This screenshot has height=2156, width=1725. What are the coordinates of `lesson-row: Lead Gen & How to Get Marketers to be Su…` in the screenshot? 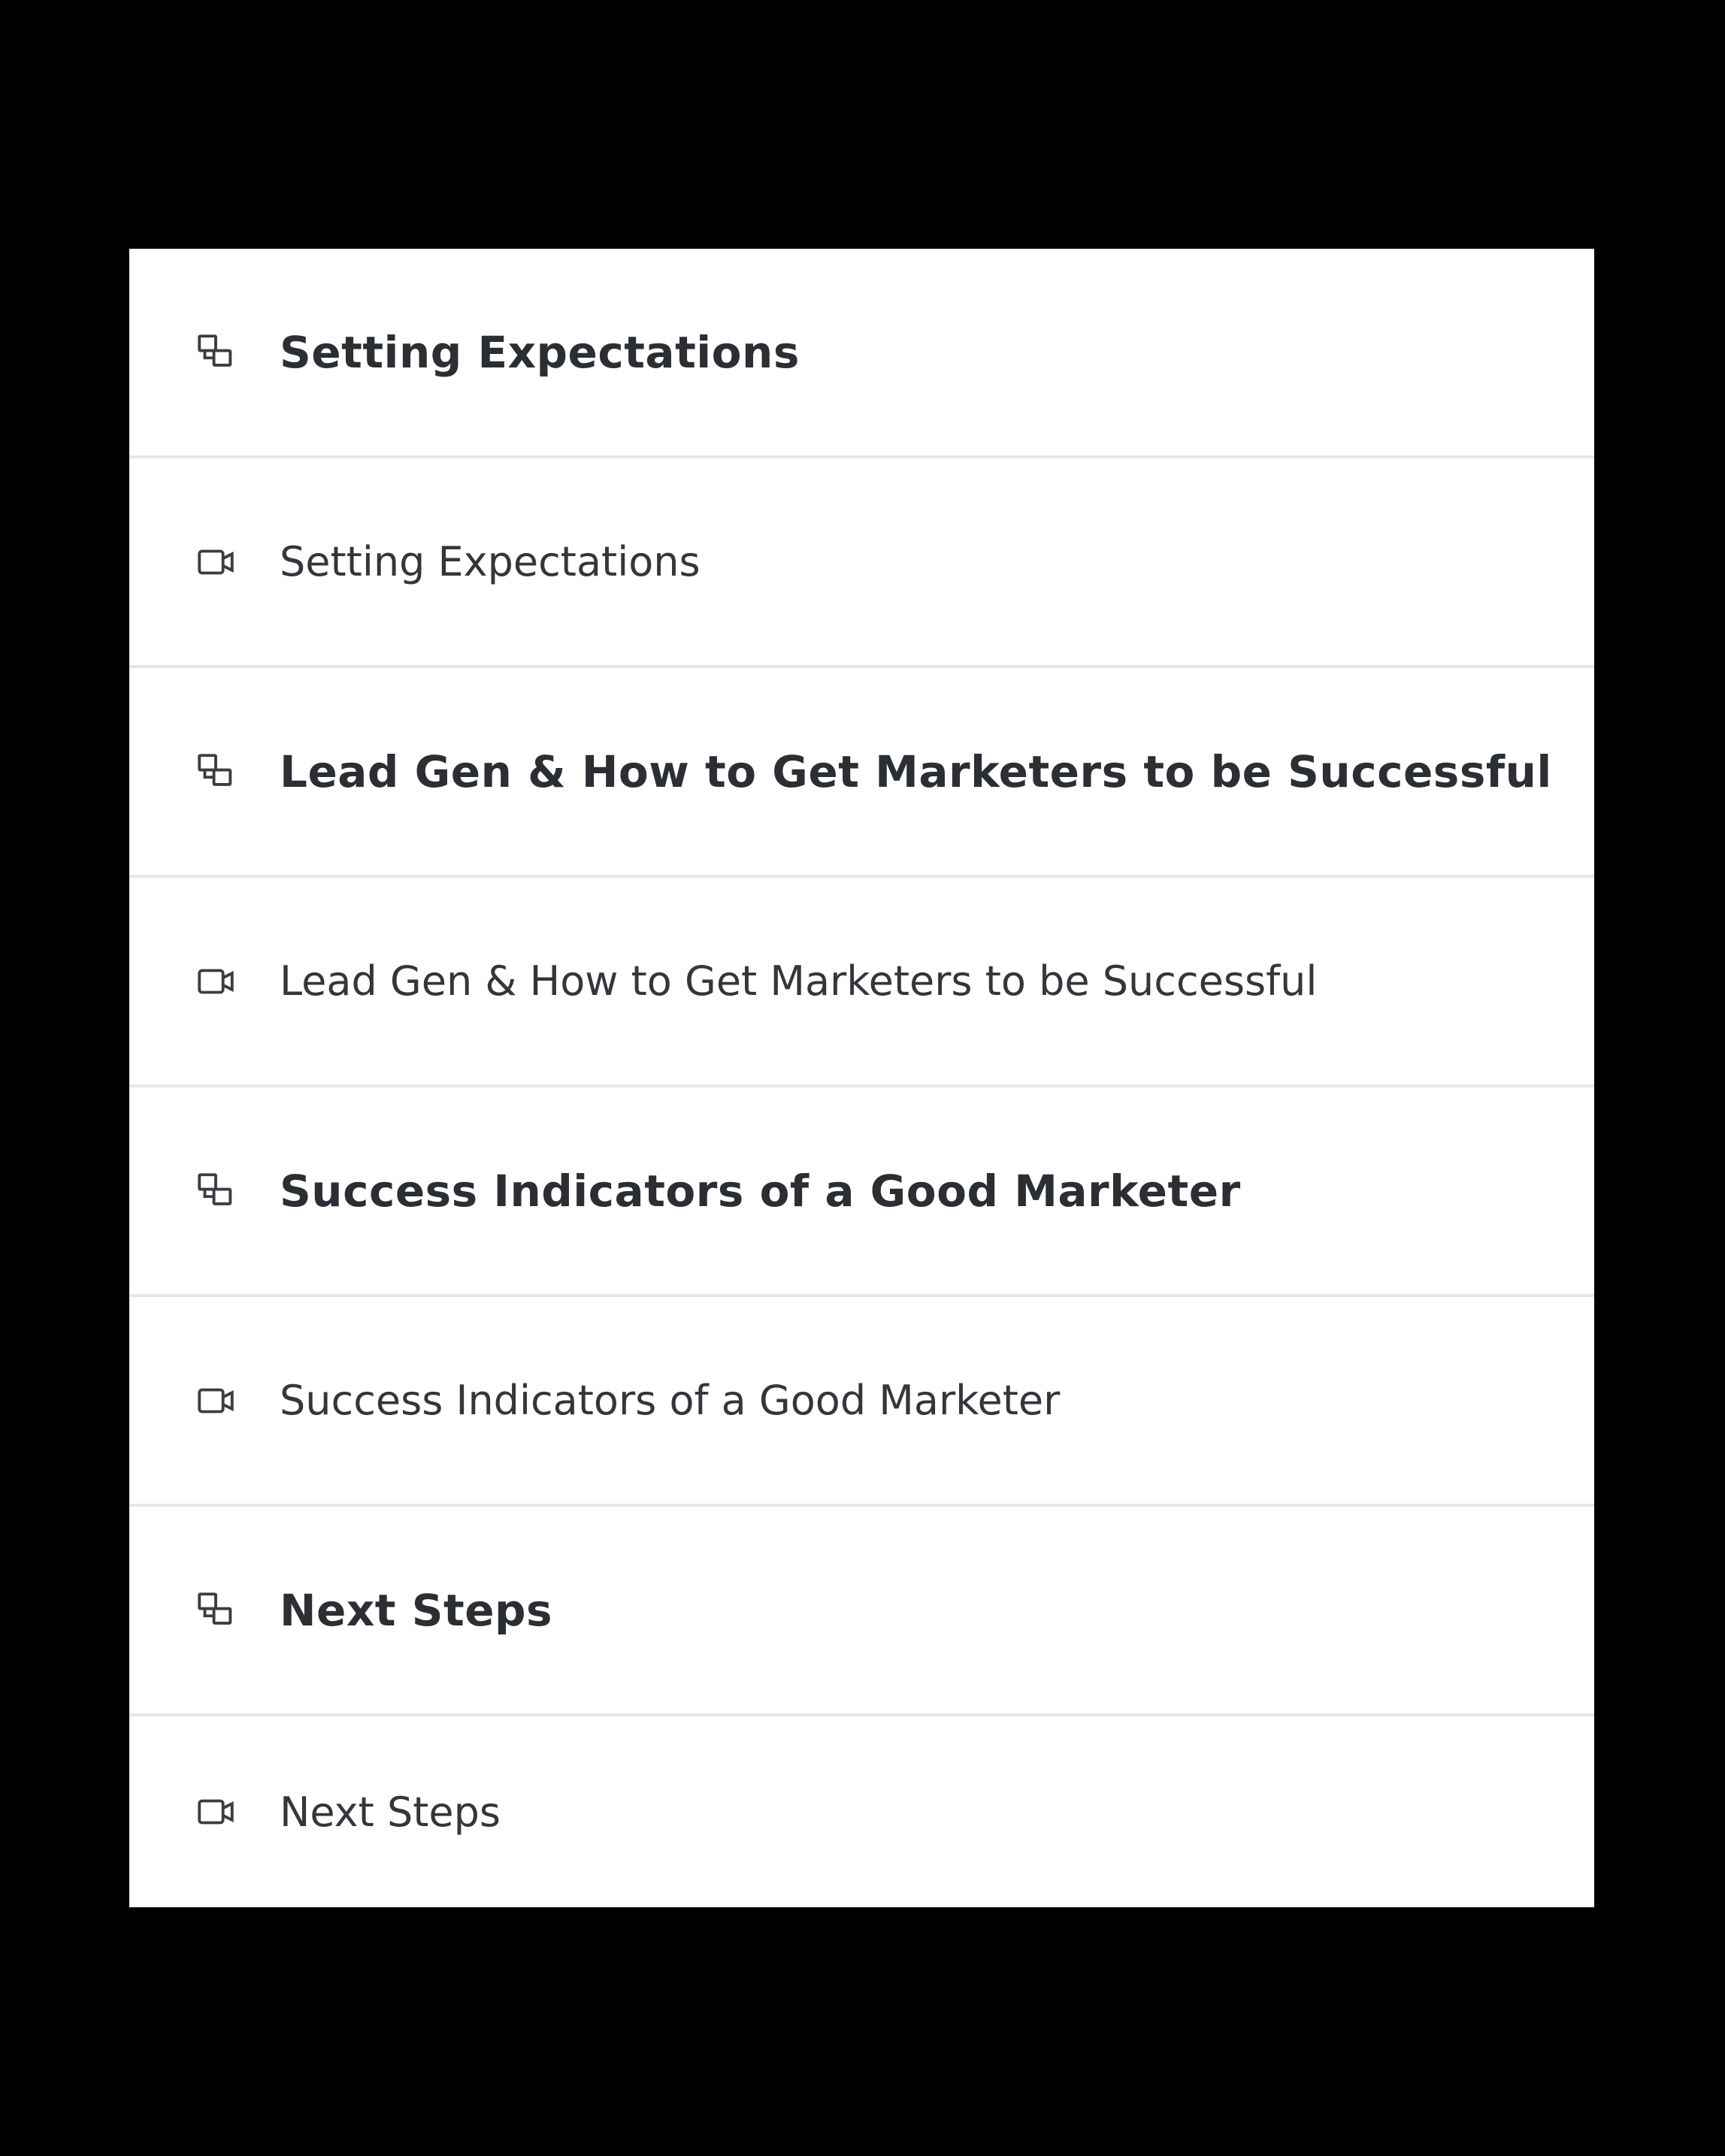 It's located at (862, 983).